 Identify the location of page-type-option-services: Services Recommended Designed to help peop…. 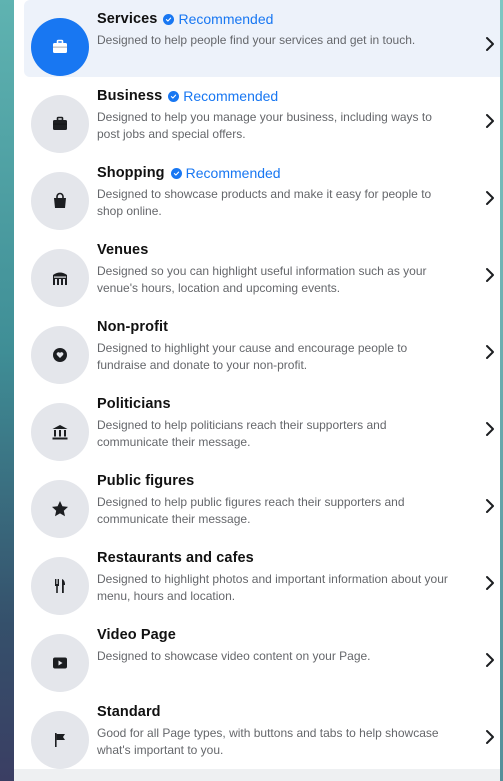
(263, 38).